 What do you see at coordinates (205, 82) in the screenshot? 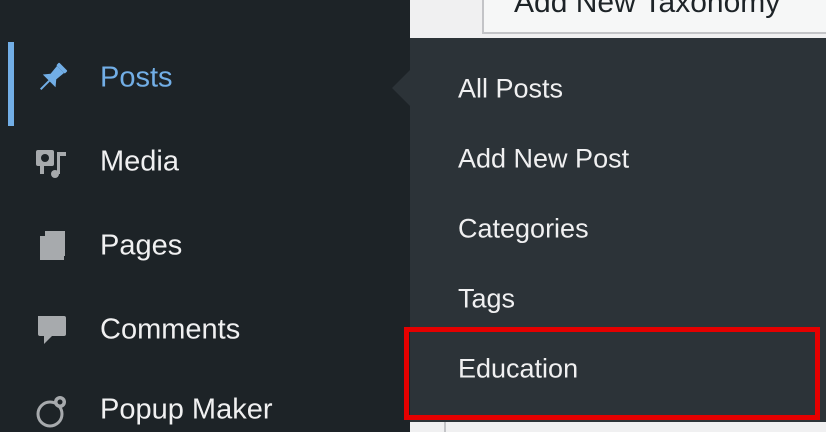
I see `menu-item-posts: Posts` at bounding box center [205, 82].